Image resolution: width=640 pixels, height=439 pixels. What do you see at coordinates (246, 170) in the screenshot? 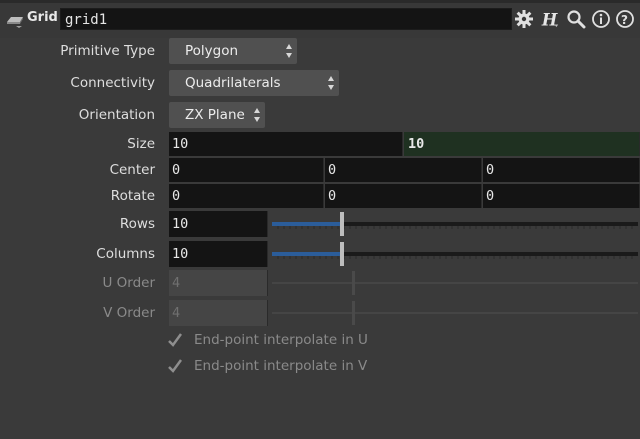
I see `center-x-input: 0` at bounding box center [246, 170].